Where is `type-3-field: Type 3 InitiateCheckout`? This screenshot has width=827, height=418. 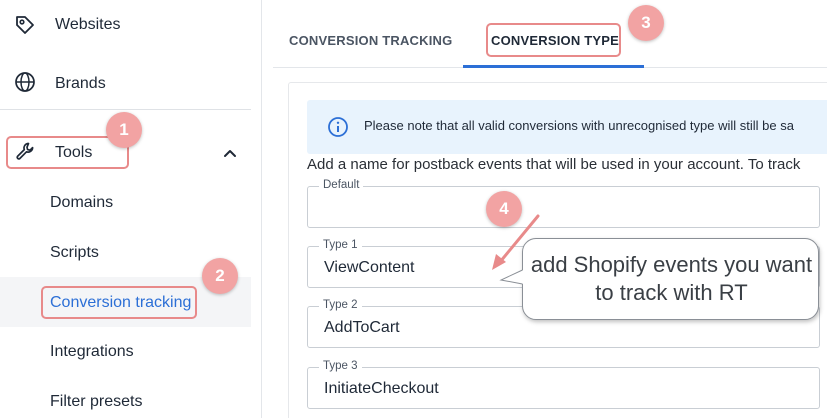
type-3-field: Type 3 InitiateCheckout is located at coordinates (563, 384).